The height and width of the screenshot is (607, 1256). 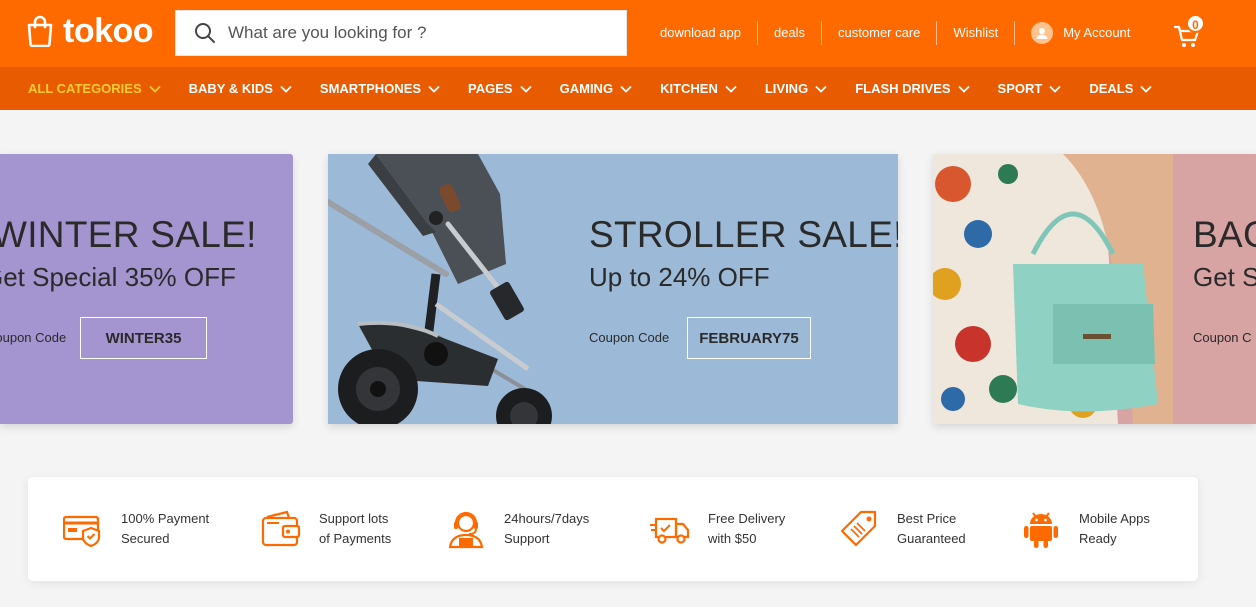 I want to click on wishlist-label: Wishlist, so click(x=976, y=32).